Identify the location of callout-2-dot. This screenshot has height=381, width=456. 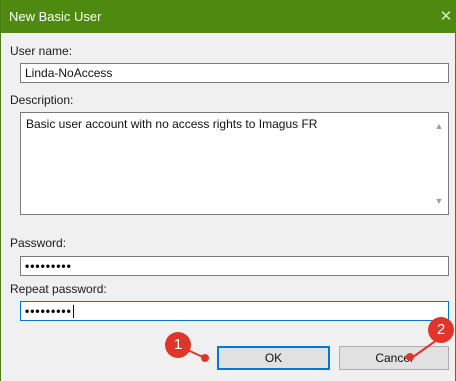
(410, 357).